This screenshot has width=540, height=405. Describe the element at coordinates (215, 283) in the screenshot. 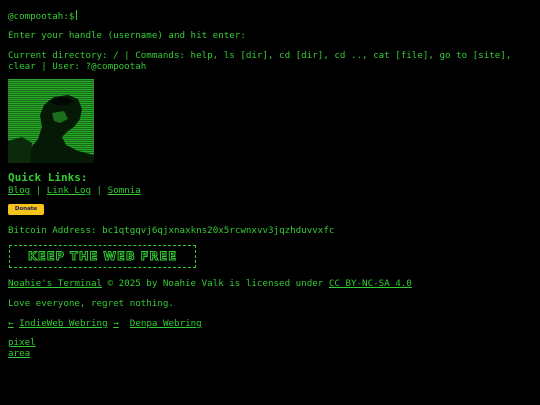

I see `license-text: © 2025 by Noahie Valk is licensed under` at that location.